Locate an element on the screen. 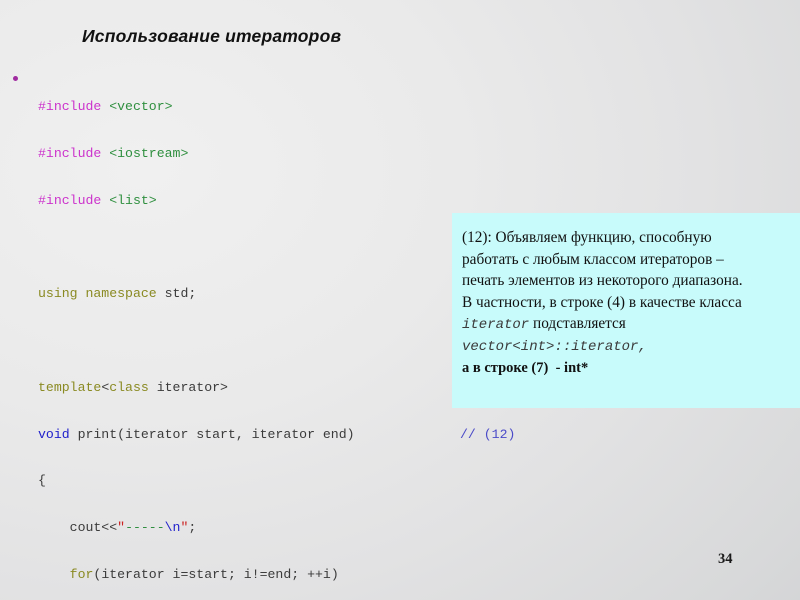 This screenshot has height=600, width=800. page-title: Использование итераторов is located at coordinates (212, 36).